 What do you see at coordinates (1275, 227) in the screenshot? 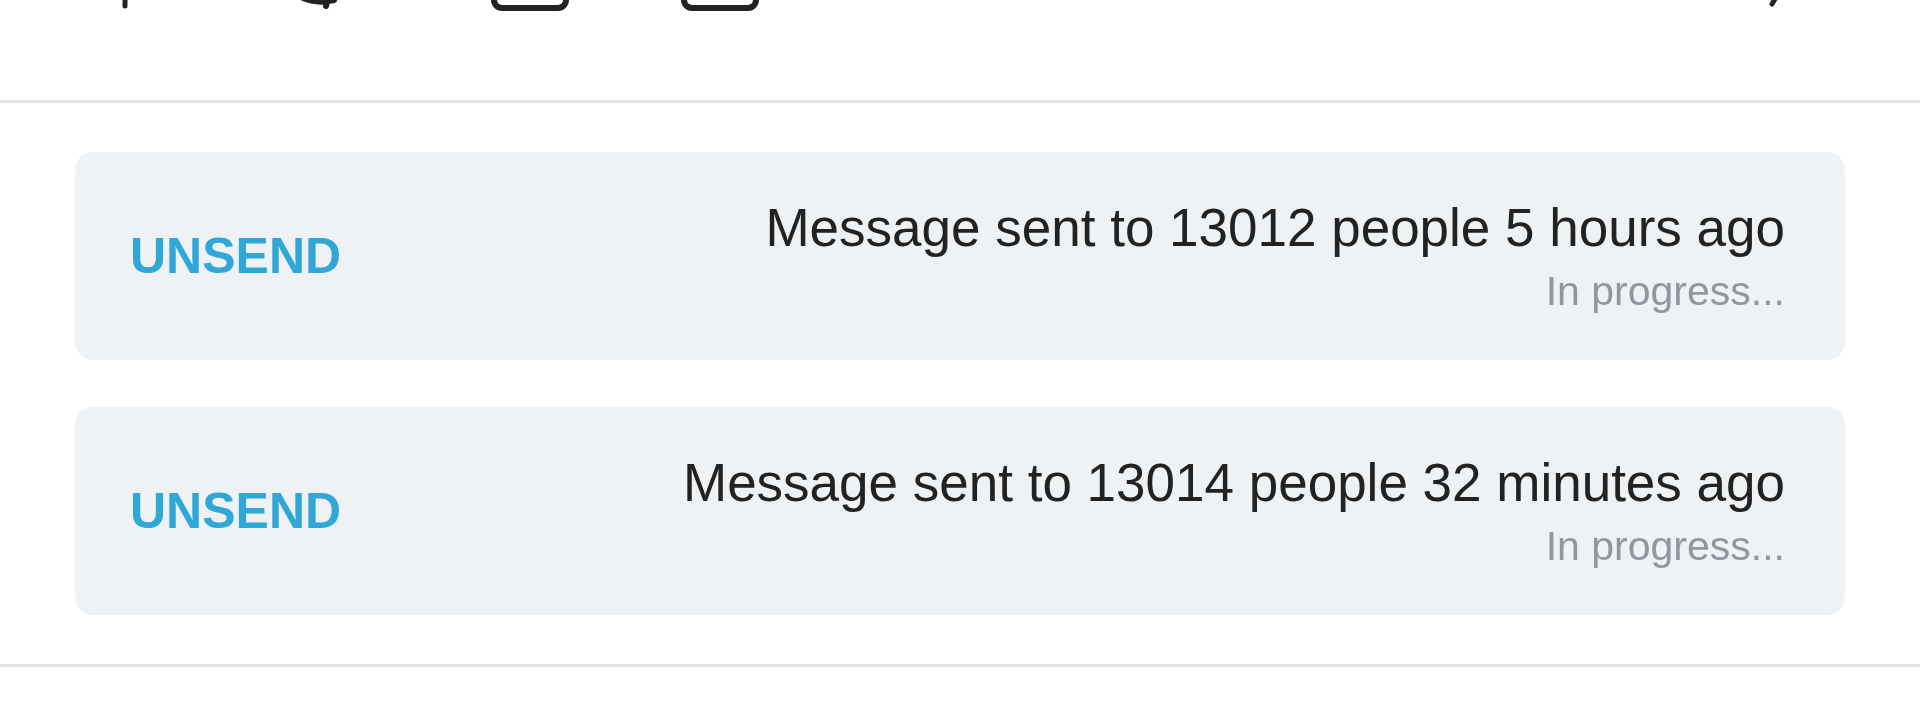
I see `message-text: Message sent to 13012 people 5 hours ago` at bounding box center [1275, 227].